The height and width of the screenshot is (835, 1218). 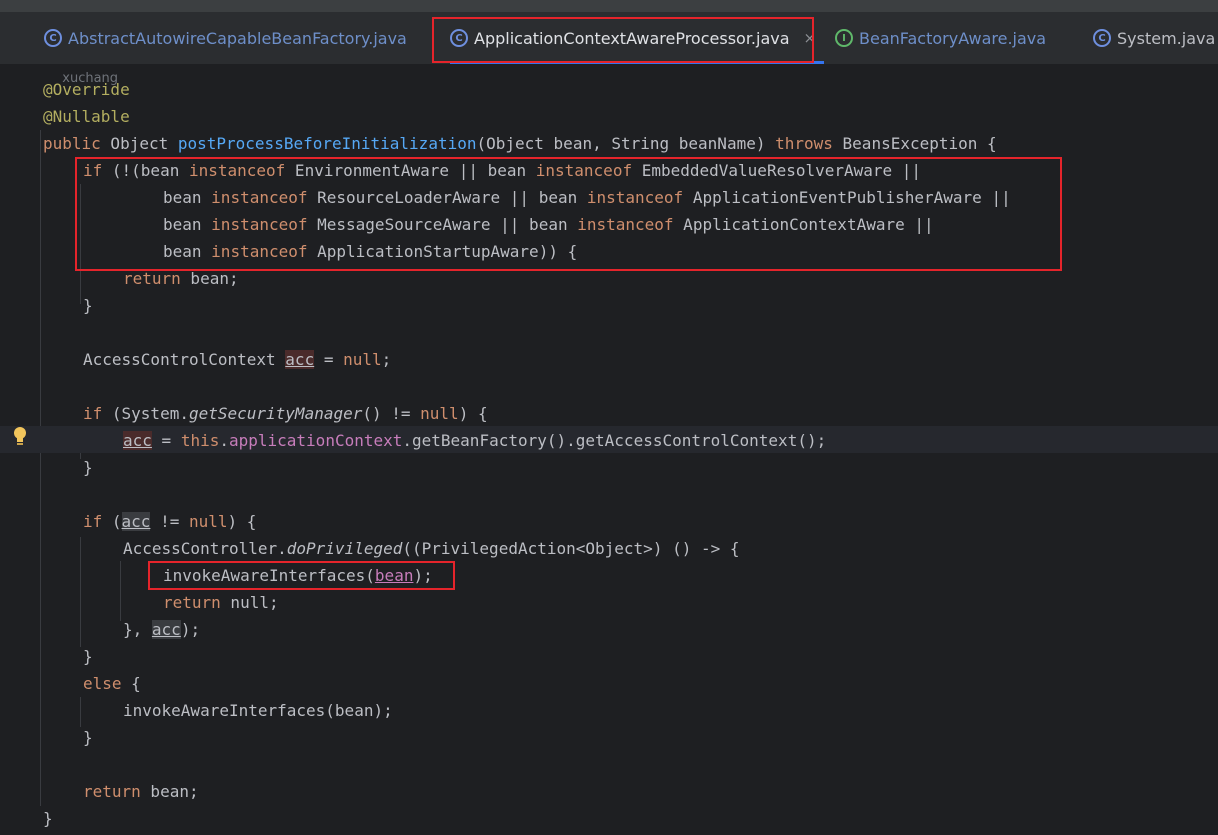 I want to click on static-method-name: getSecurityManager, so click(x=275, y=413).